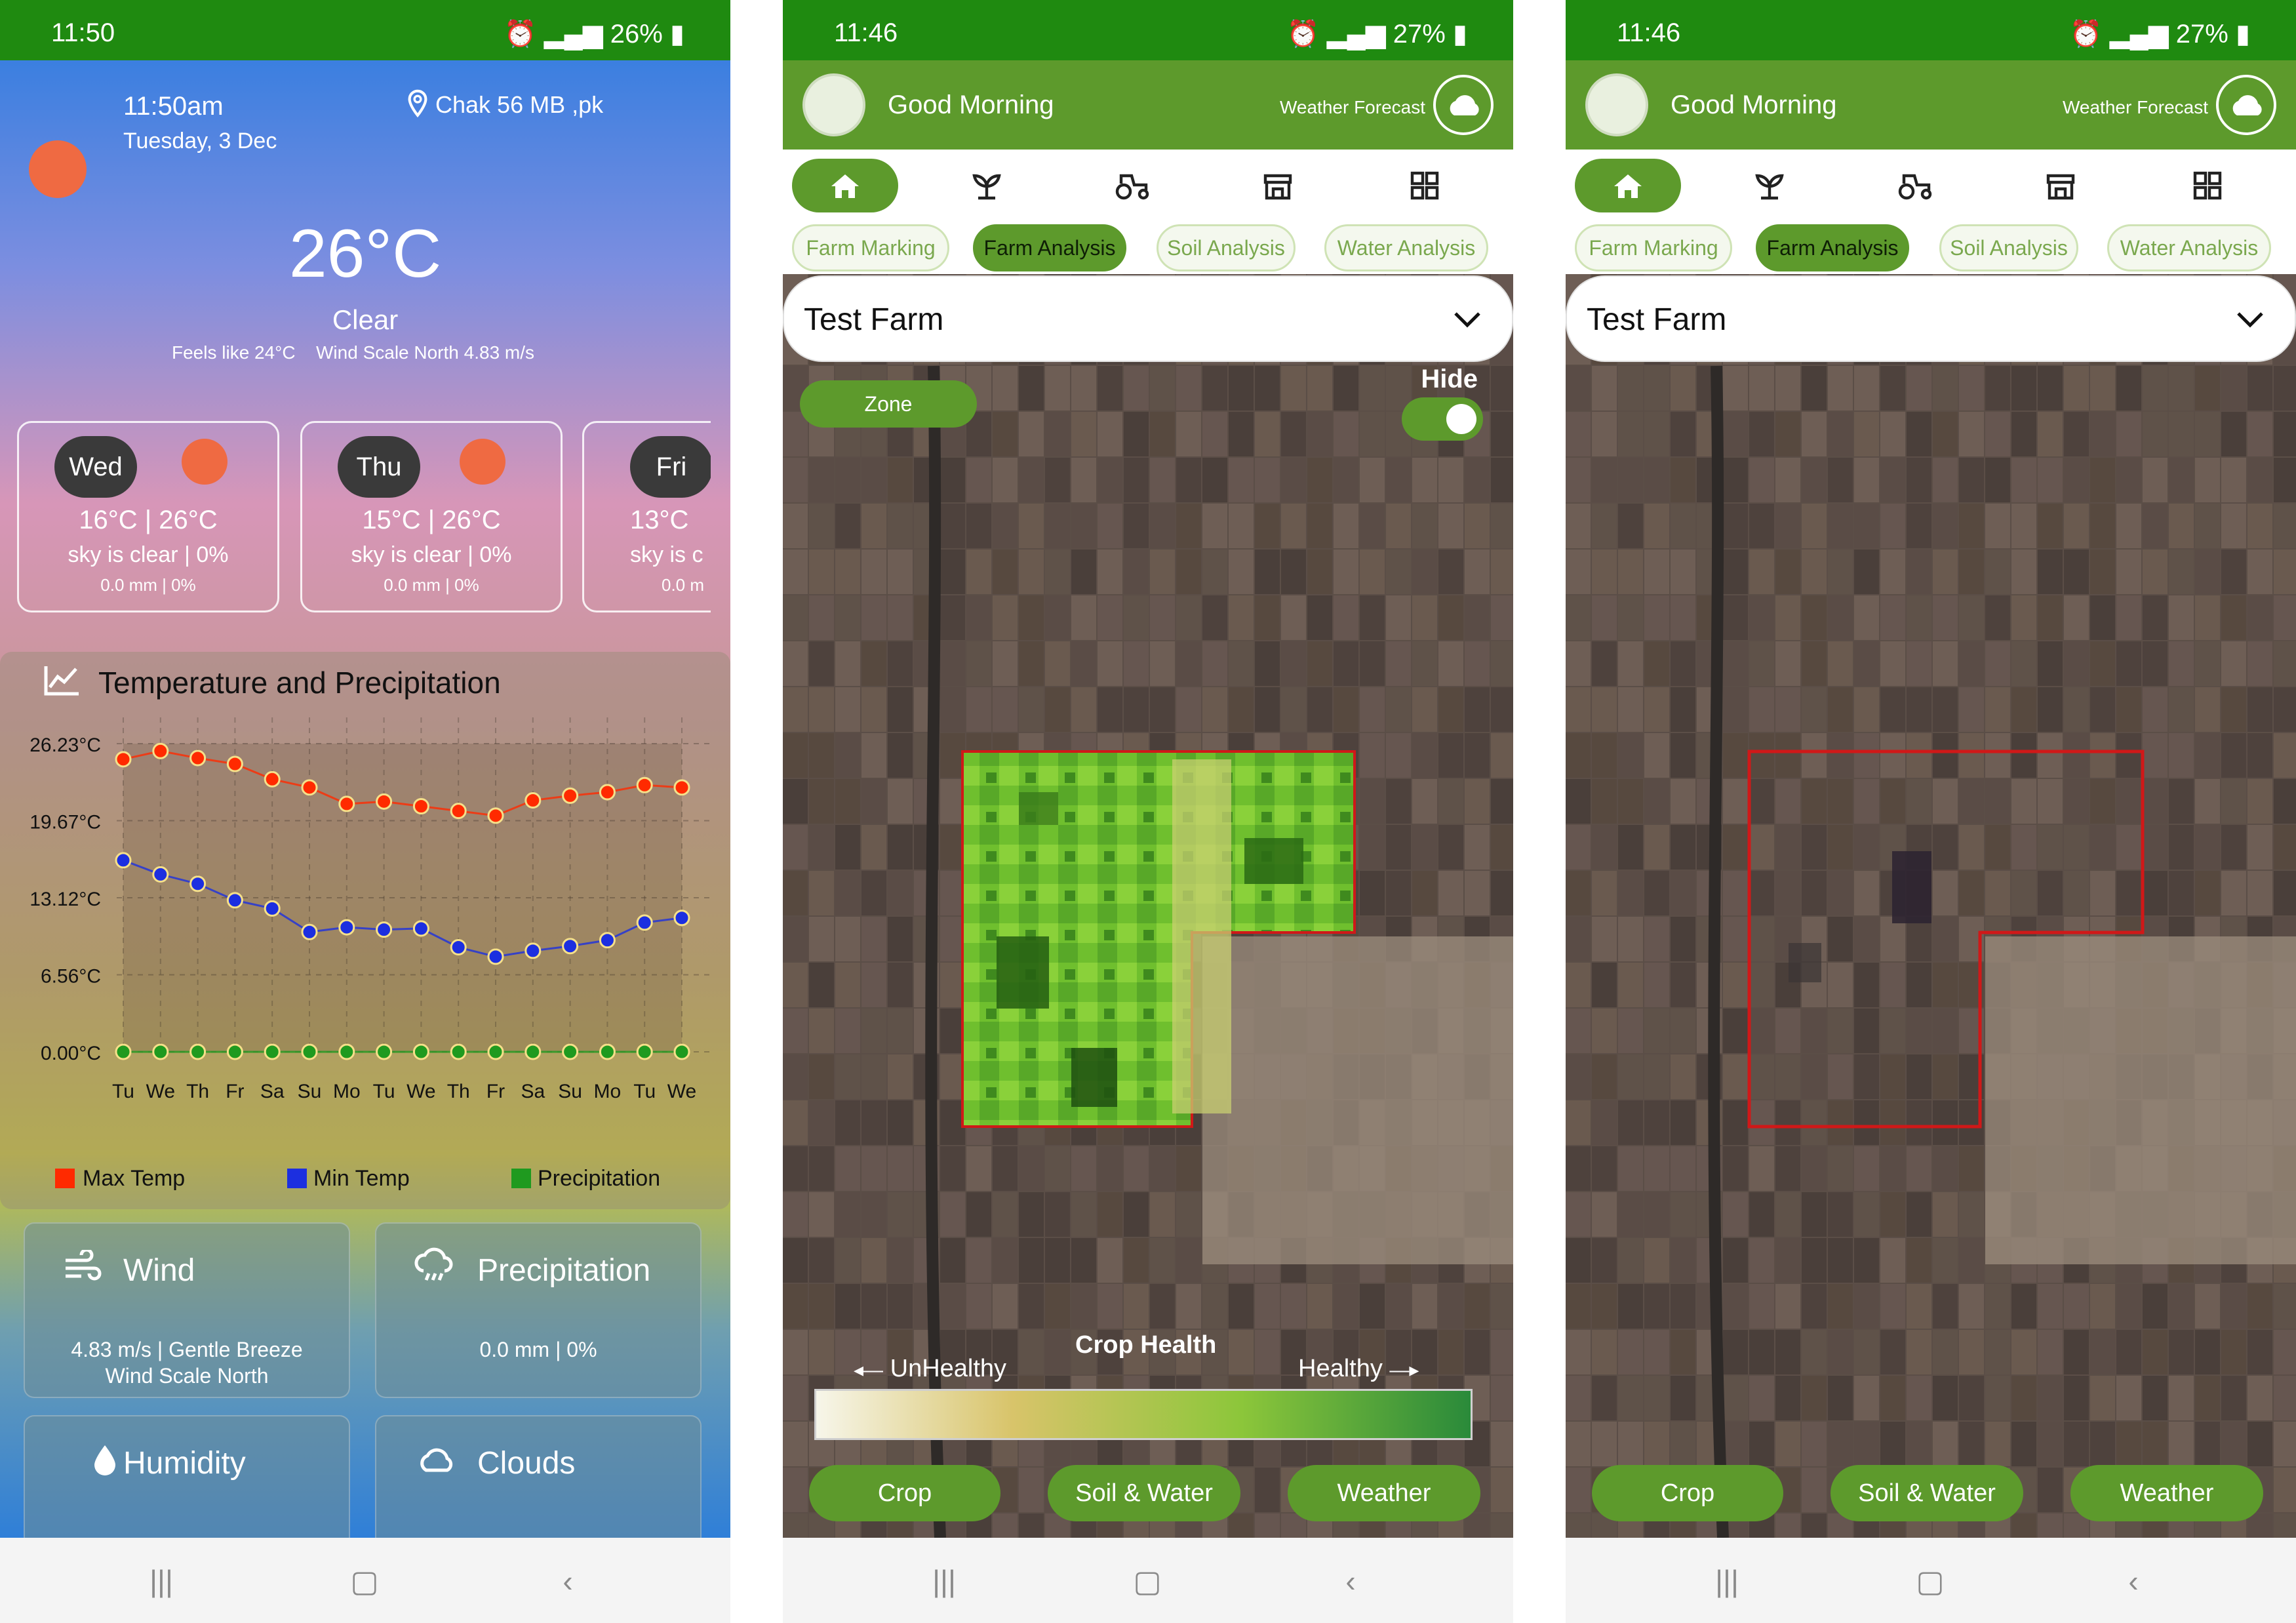 The image size is (2296, 1623). I want to click on grid-icon, so click(1424, 185).